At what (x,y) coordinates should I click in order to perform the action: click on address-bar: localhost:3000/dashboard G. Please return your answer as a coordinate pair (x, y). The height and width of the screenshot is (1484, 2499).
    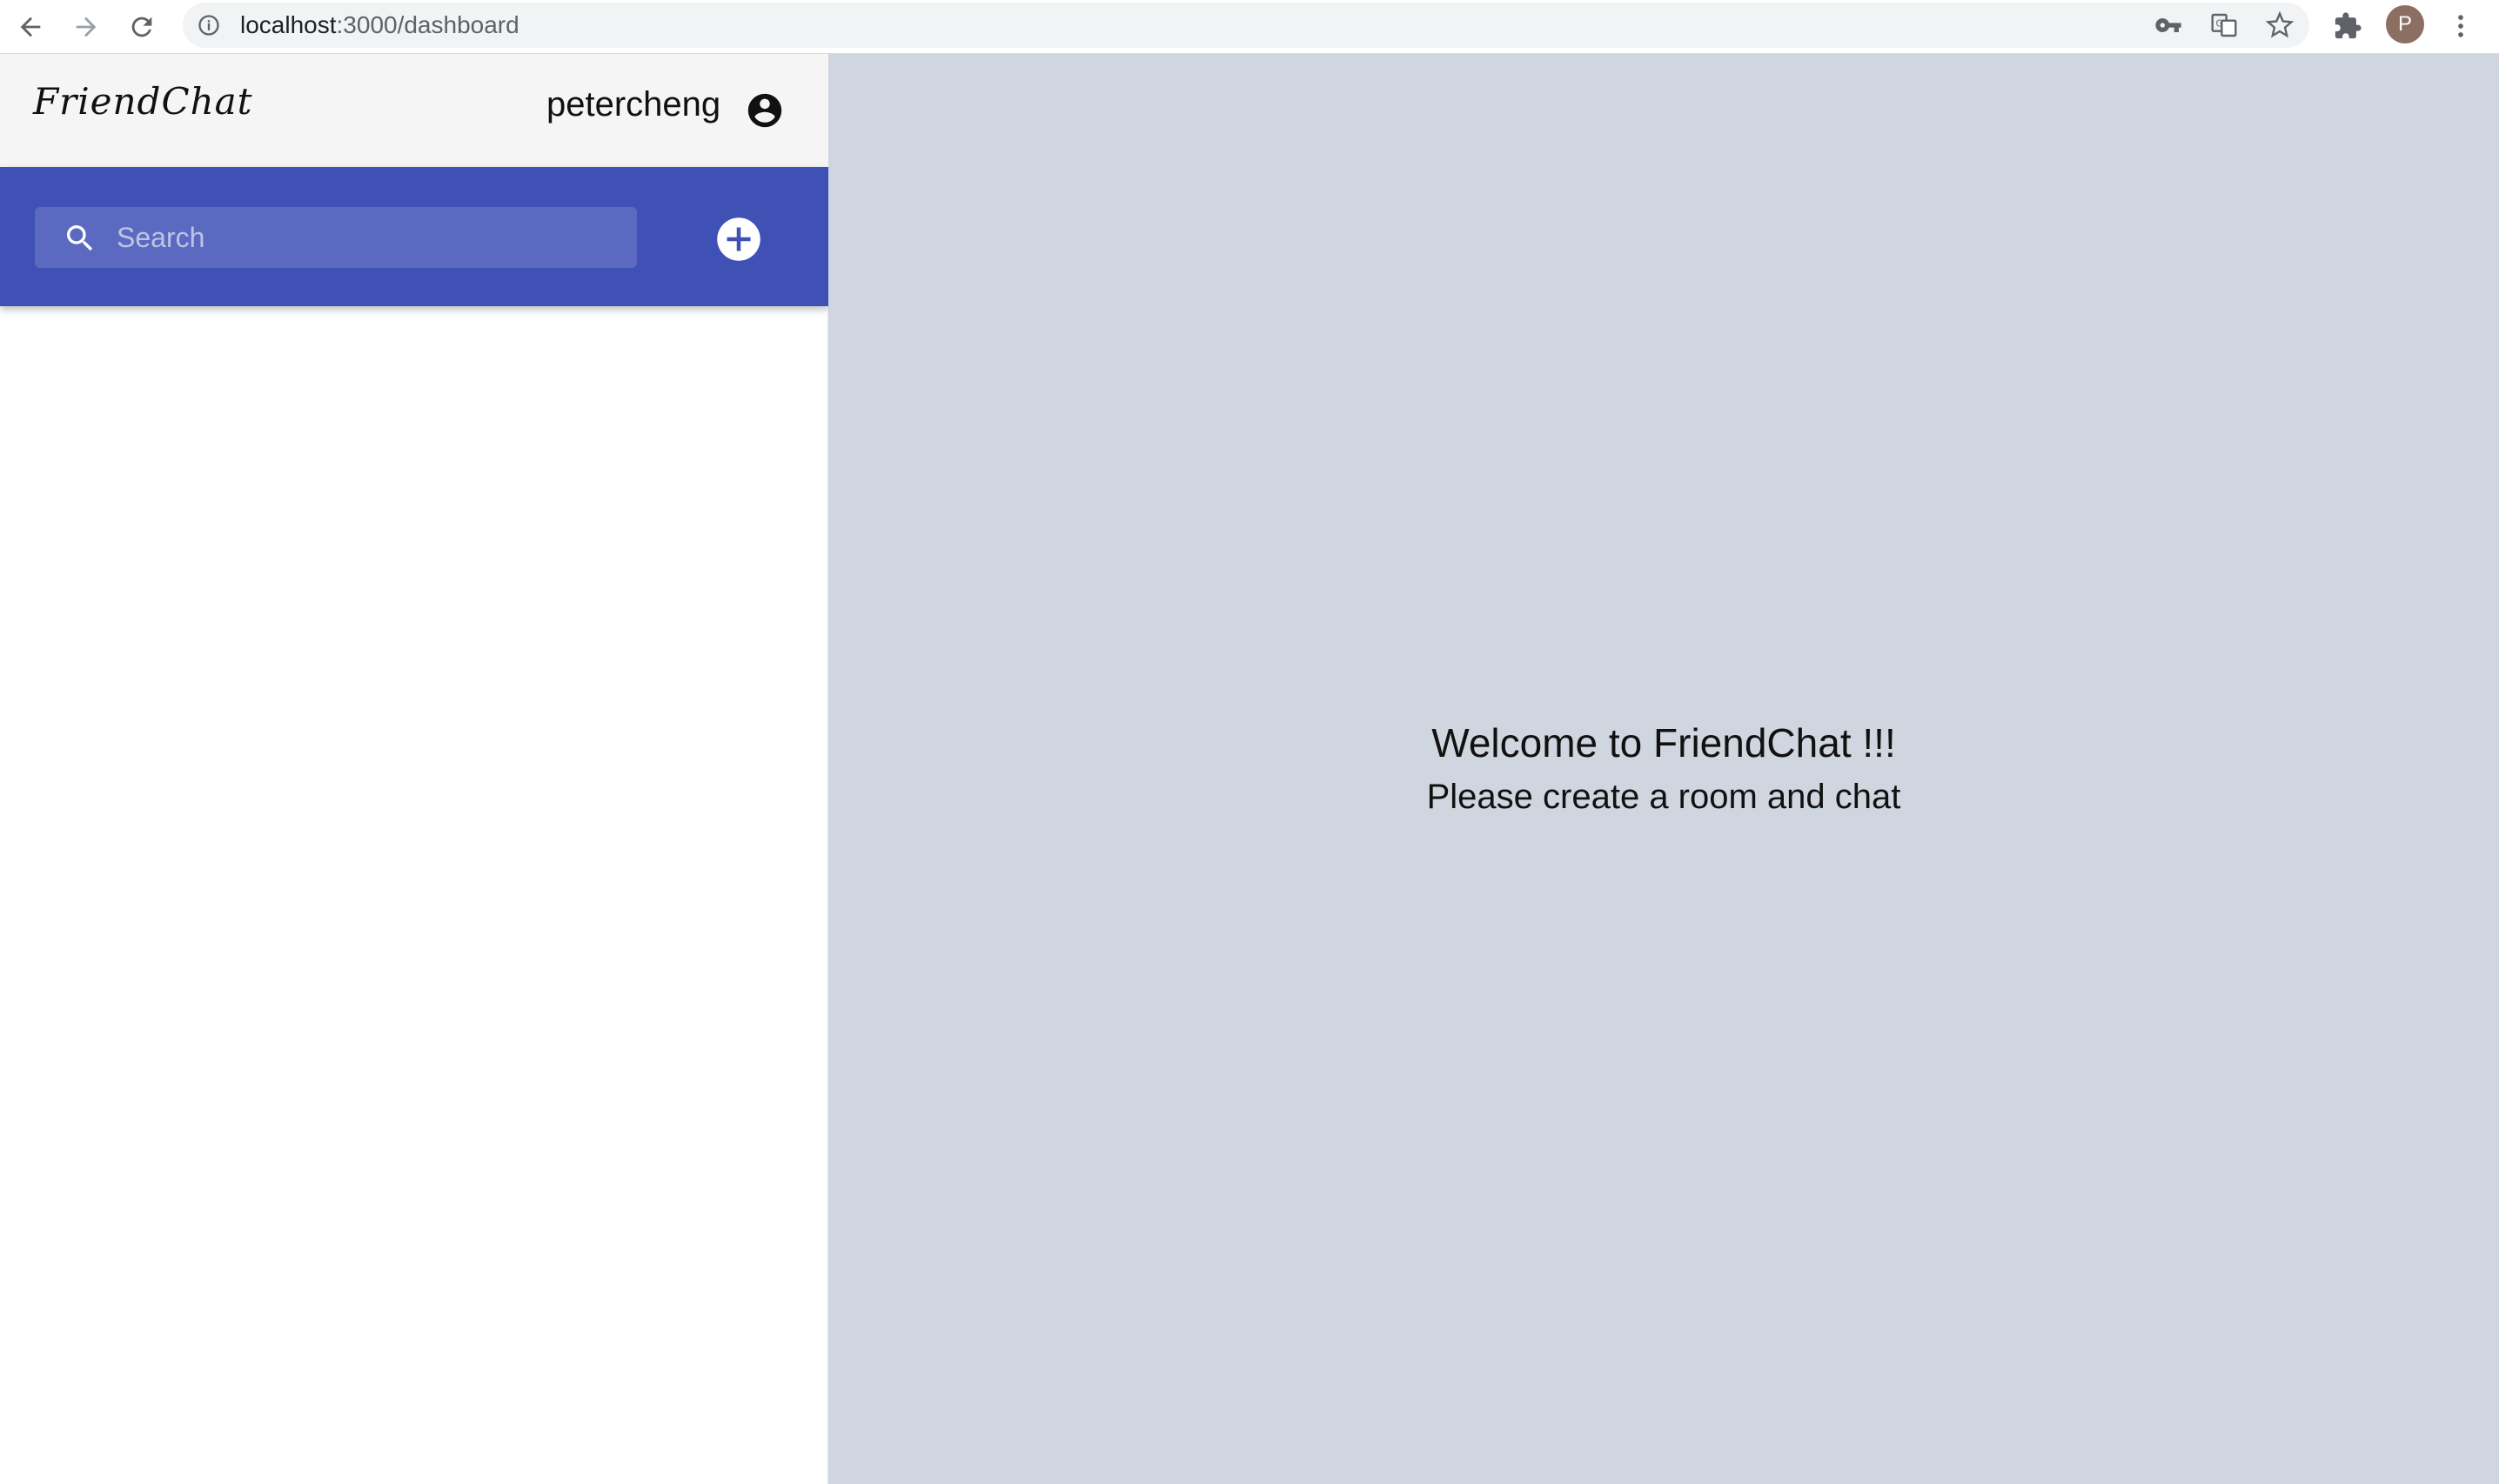
    Looking at the image, I should click on (1246, 25).